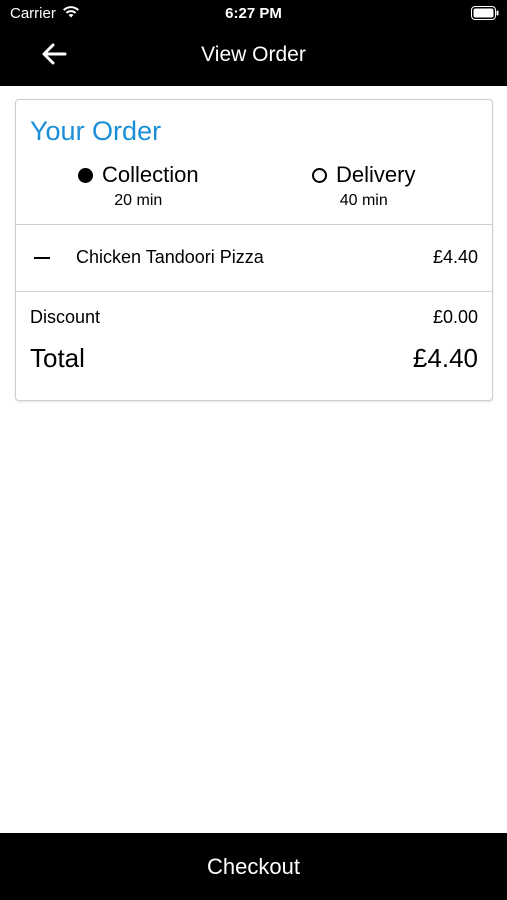 The height and width of the screenshot is (900, 507). I want to click on navigation-bar: View Order, so click(253, 57).